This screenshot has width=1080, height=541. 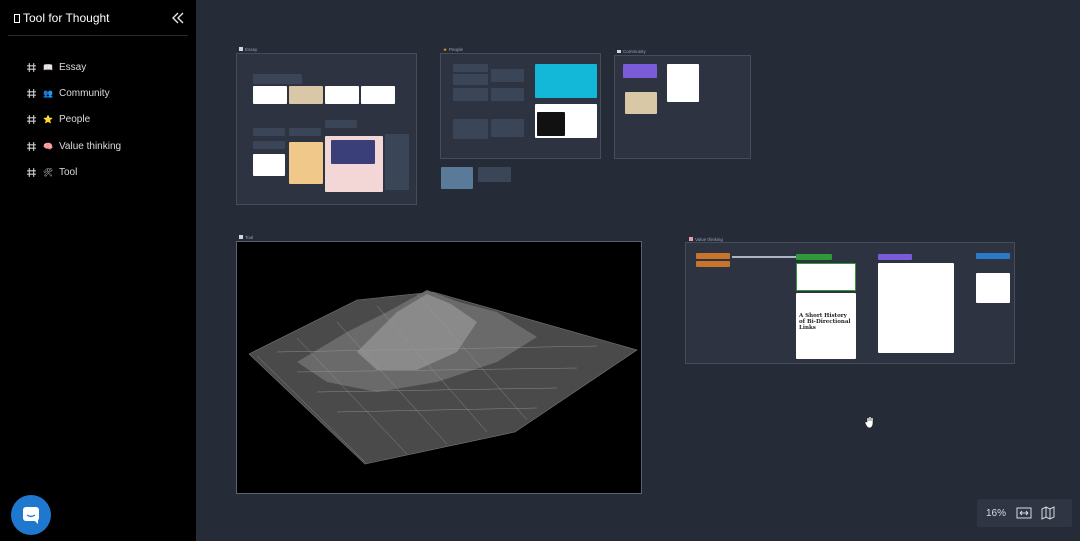 What do you see at coordinates (48, 67) in the screenshot?
I see `book-icon: 📖` at bounding box center [48, 67].